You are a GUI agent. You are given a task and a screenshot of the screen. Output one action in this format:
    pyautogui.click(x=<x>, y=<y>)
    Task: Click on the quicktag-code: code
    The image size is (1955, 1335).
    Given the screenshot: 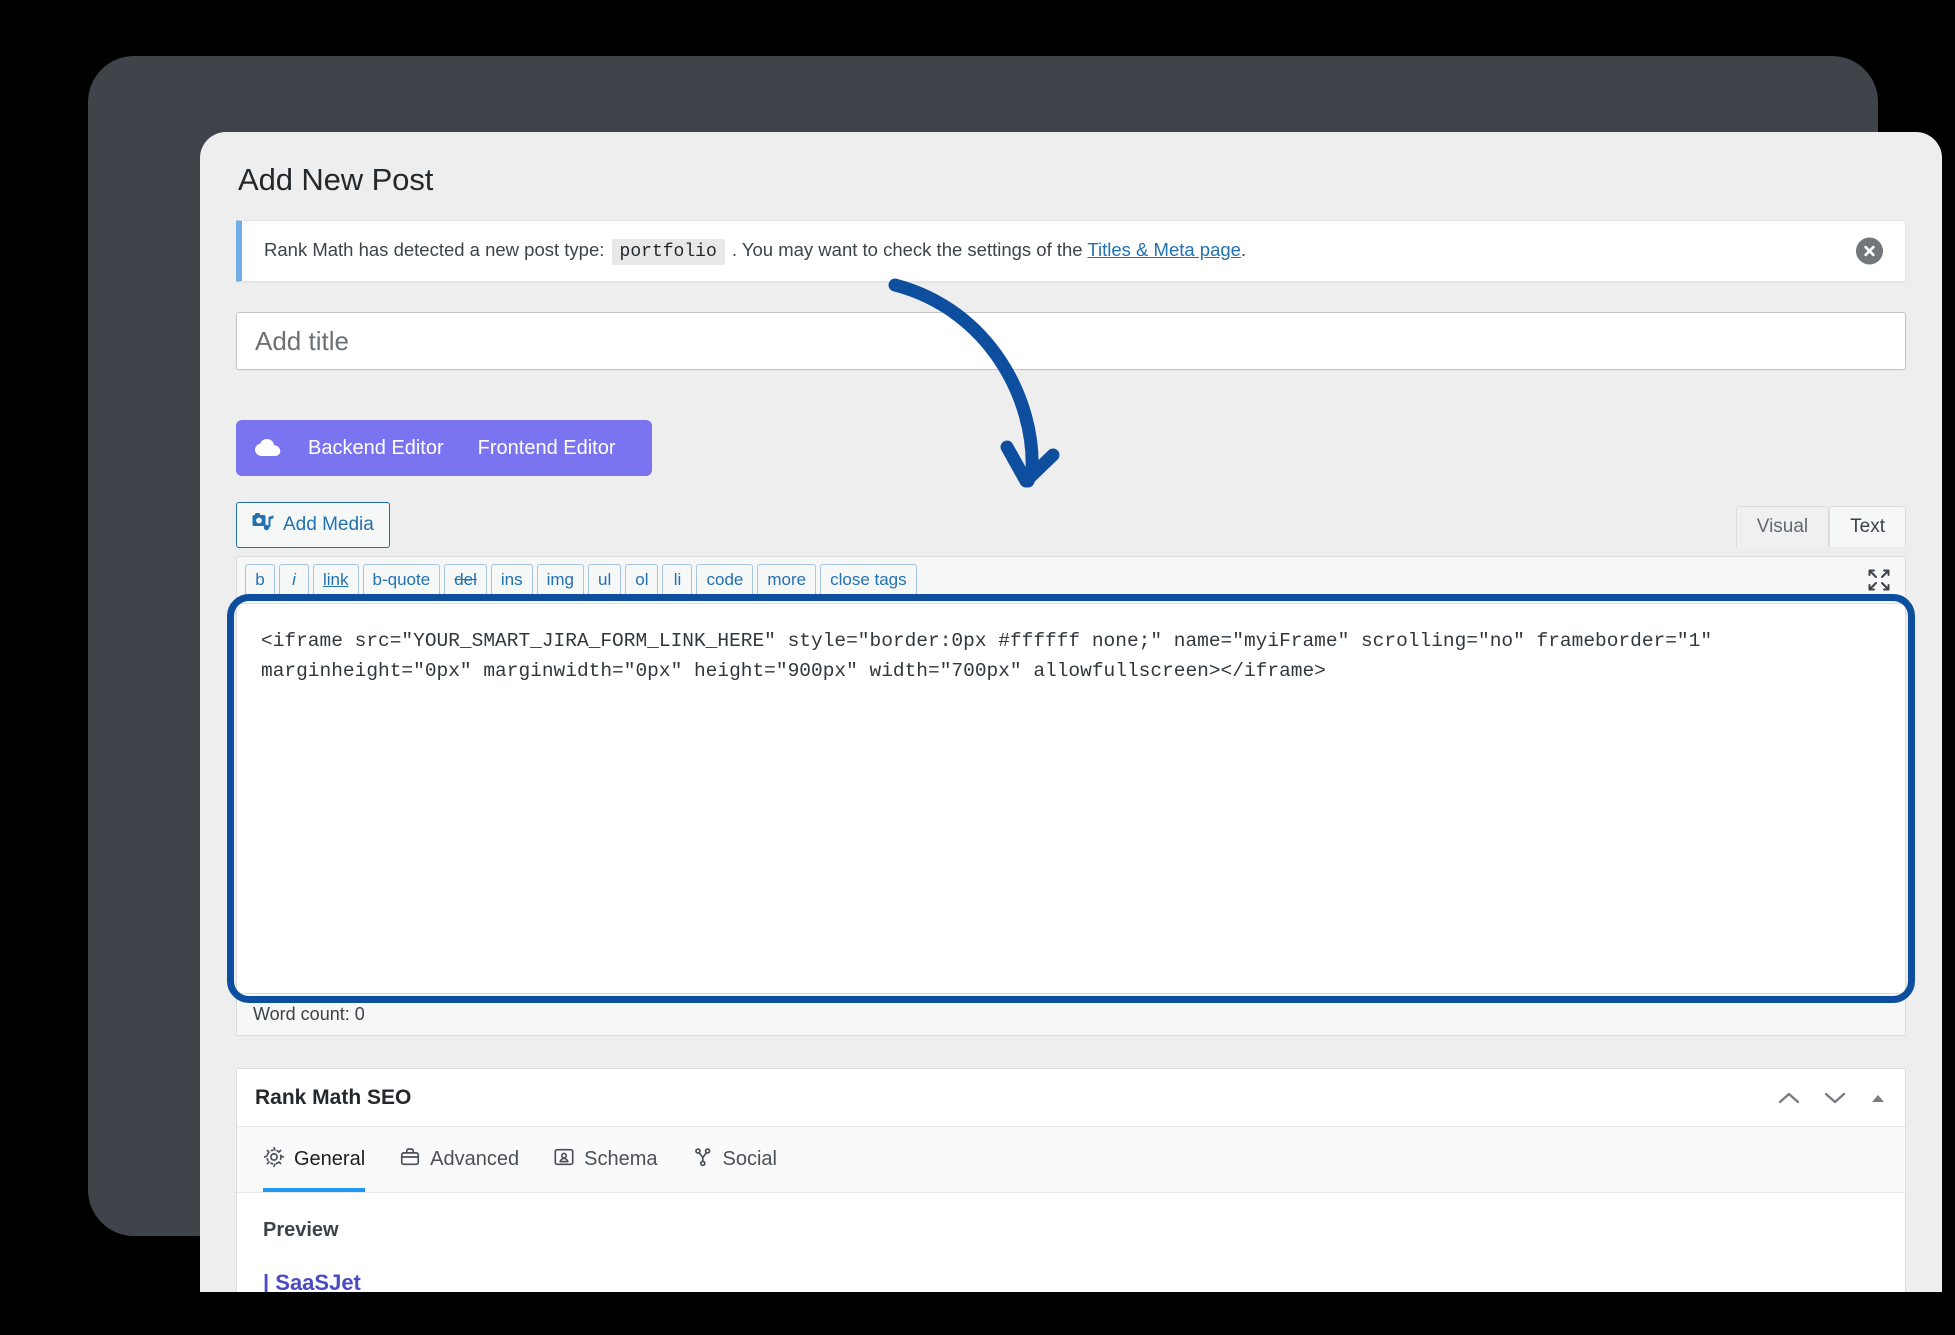 What is the action you would take?
    pyautogui.click(x=725, y=580)
    